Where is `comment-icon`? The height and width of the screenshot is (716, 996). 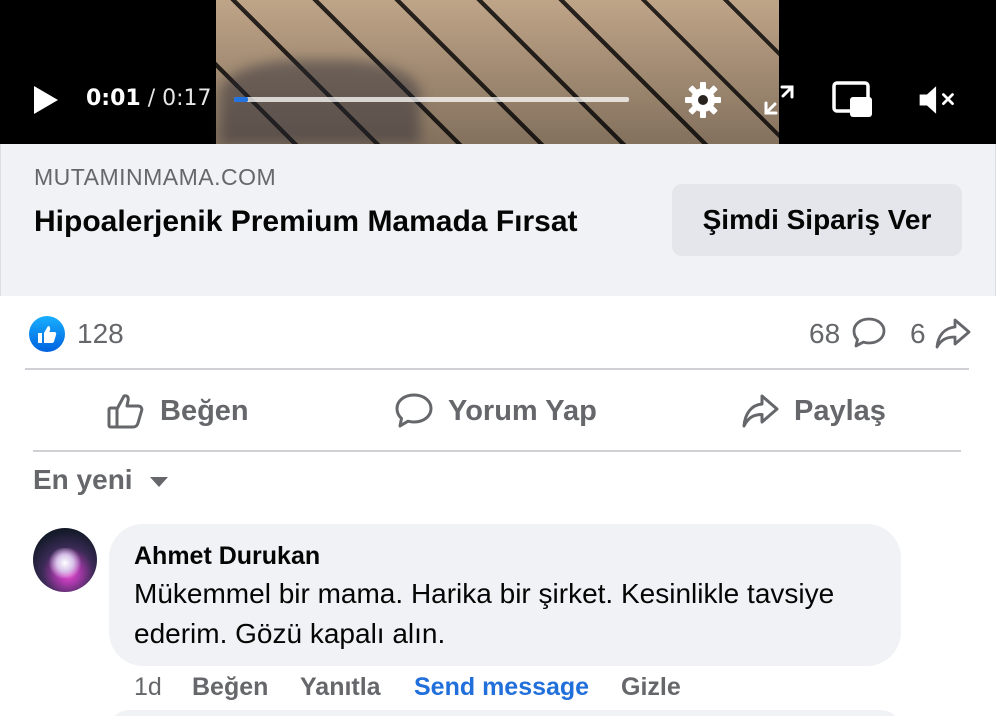
comment-icon is located at coordinates (414, 410).